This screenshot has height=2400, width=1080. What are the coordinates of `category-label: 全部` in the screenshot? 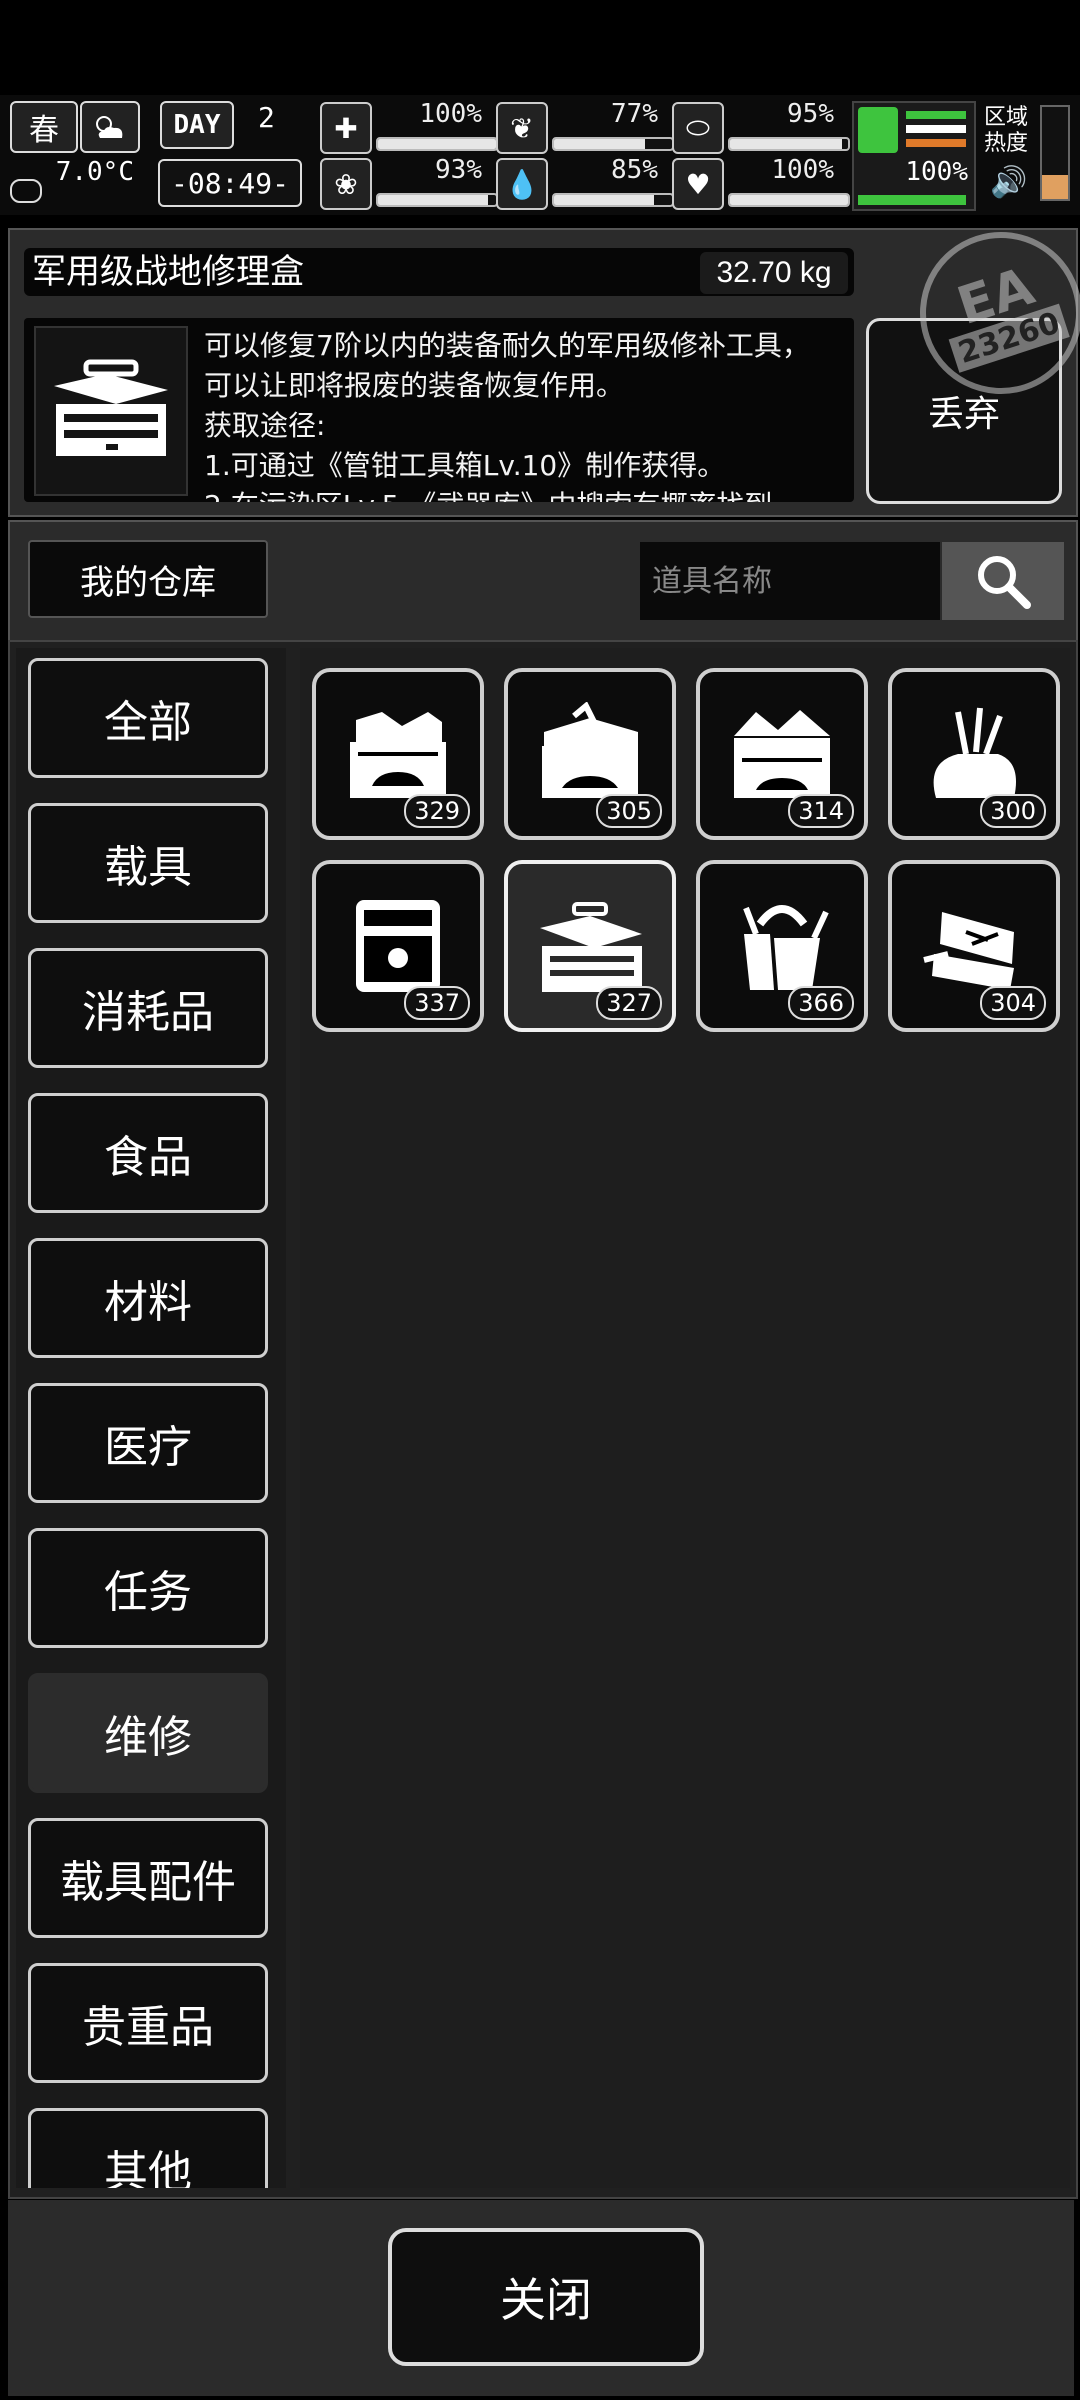 It's located at (148, 722).